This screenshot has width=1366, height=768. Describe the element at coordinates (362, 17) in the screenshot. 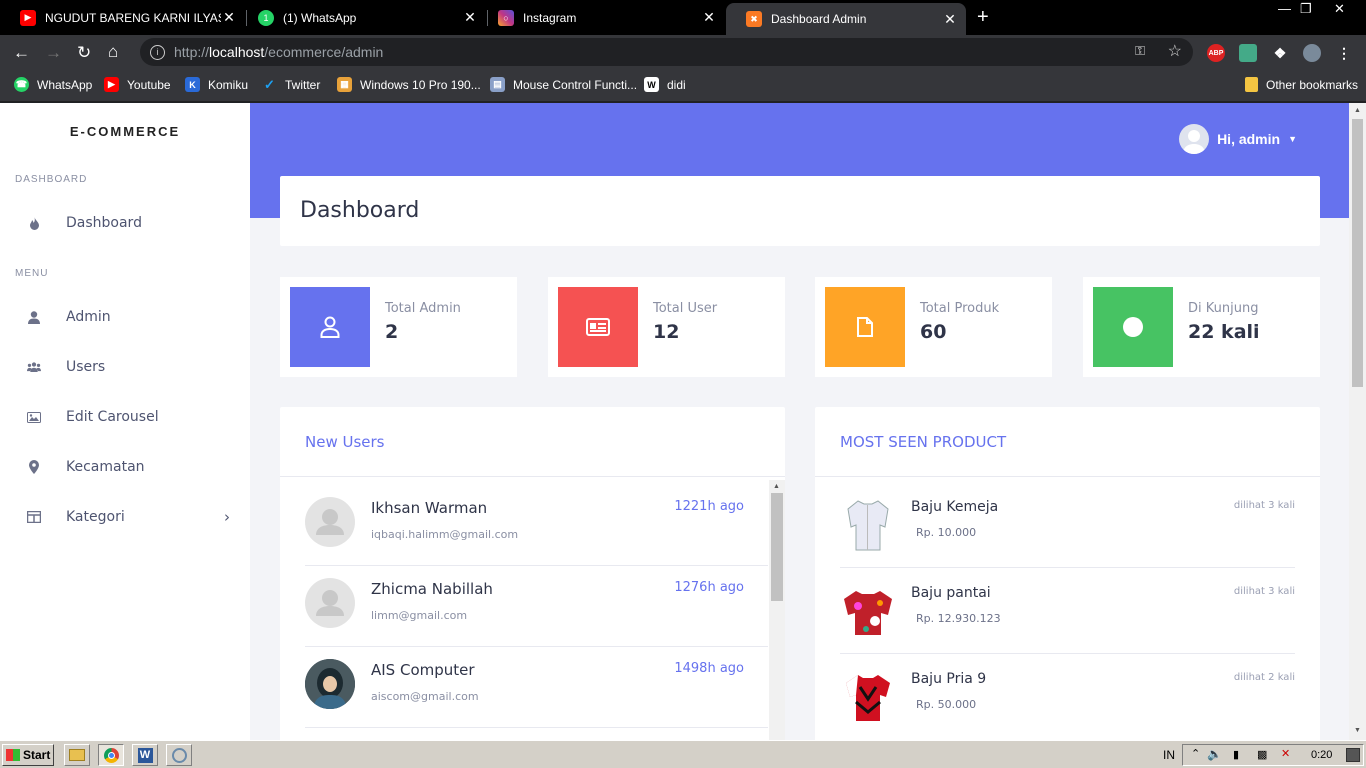

I see `tab-whatsapp: 1 (1) WhatsApp ✕` at that location.